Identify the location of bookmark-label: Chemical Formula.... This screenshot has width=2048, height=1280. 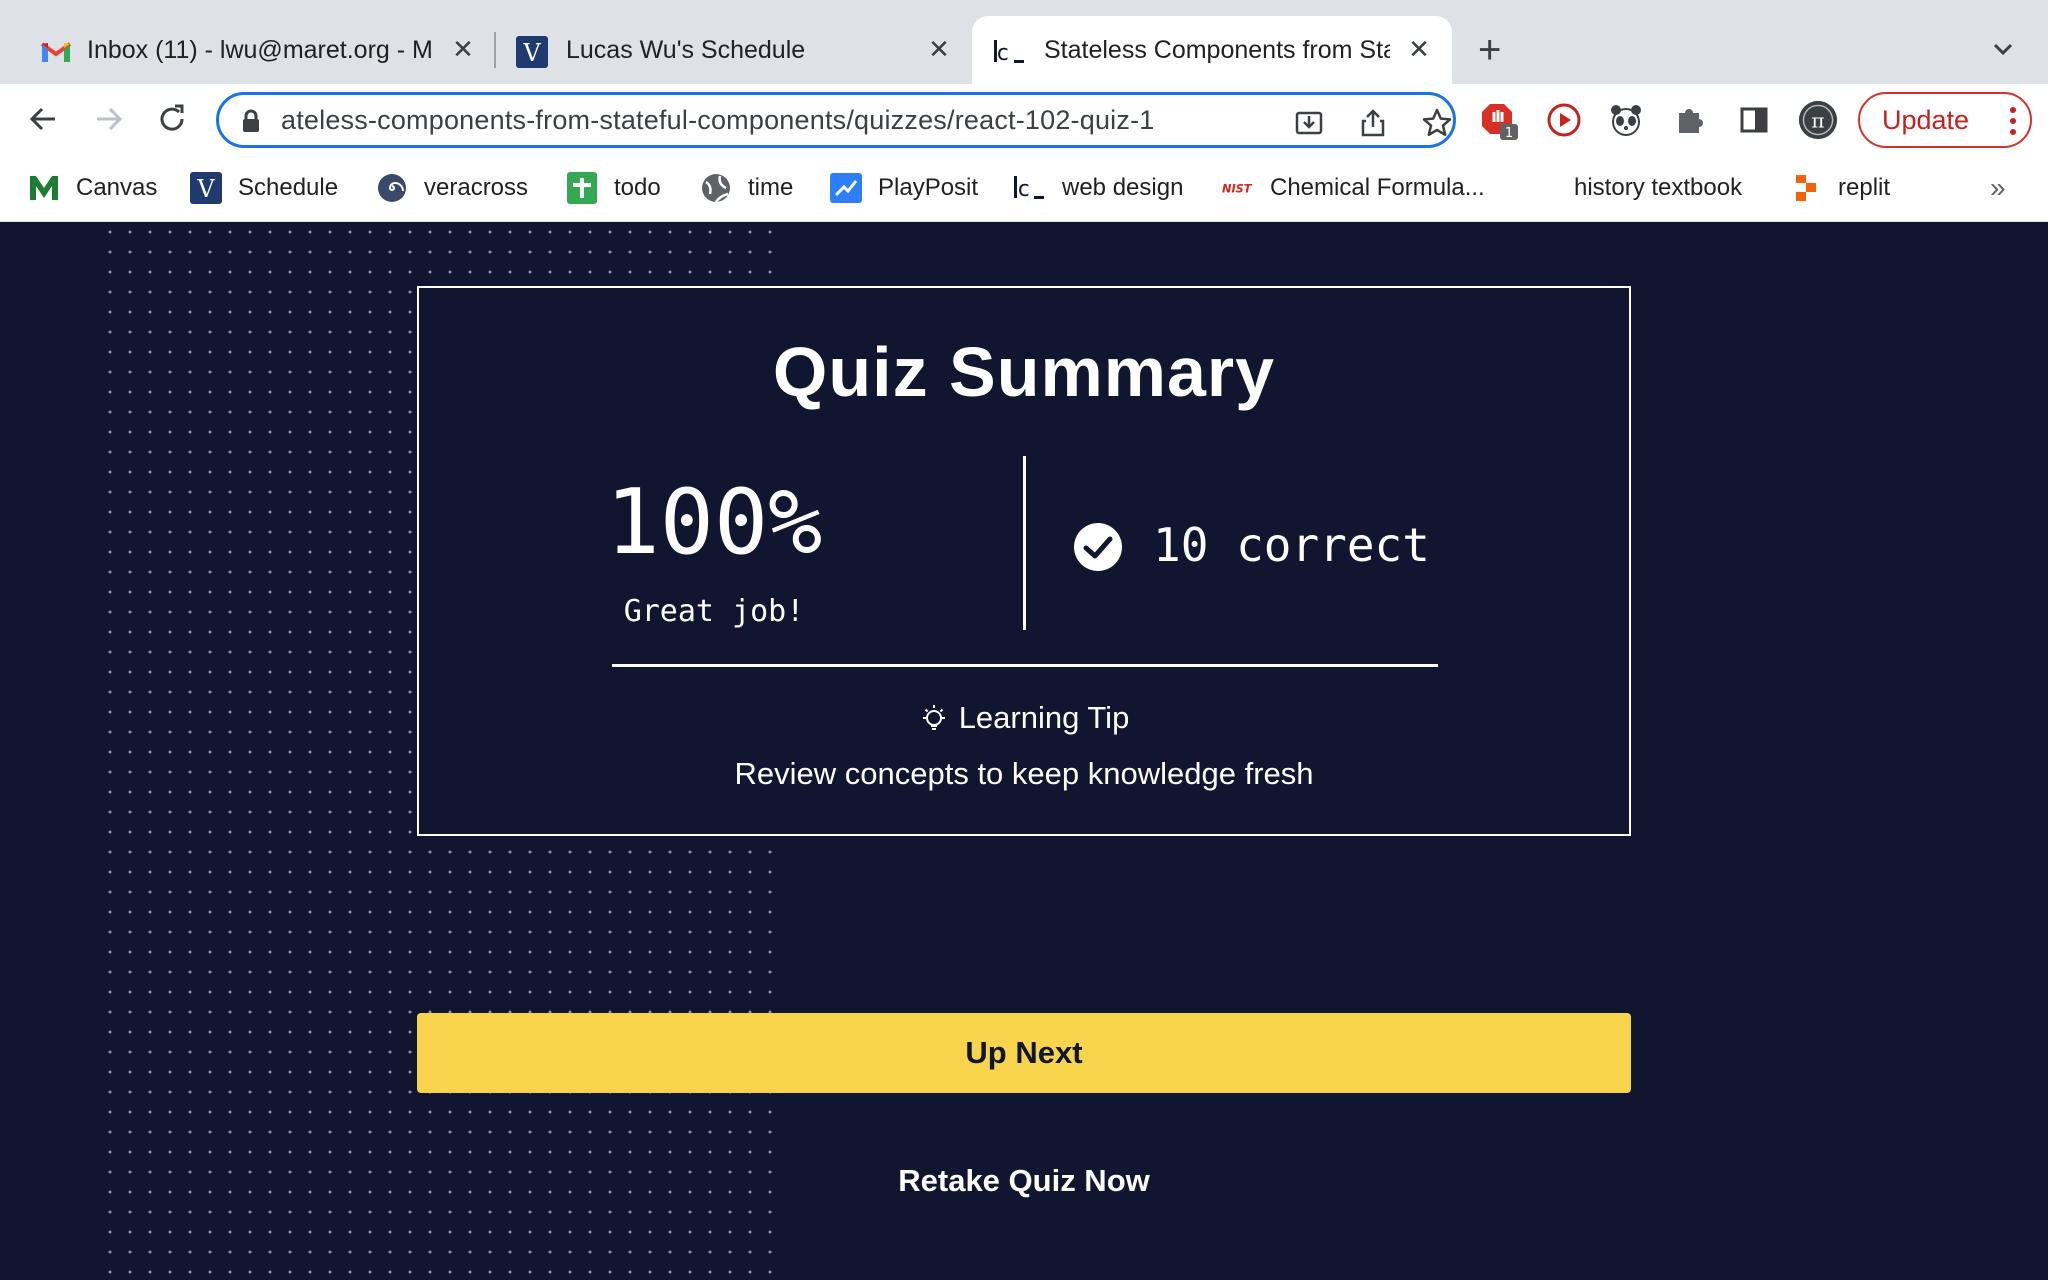
(1377, 187).